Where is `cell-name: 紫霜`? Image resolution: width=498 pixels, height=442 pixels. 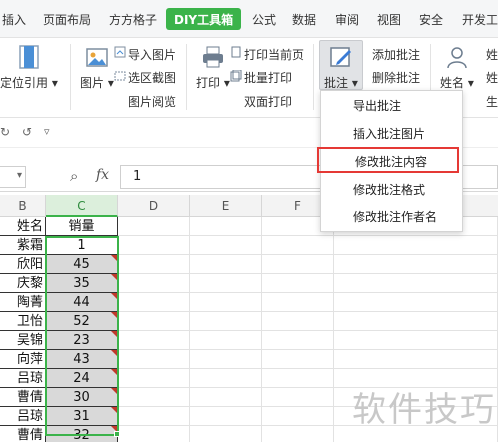 cell-name: 紫霜 is located at coordinates (23, 245).